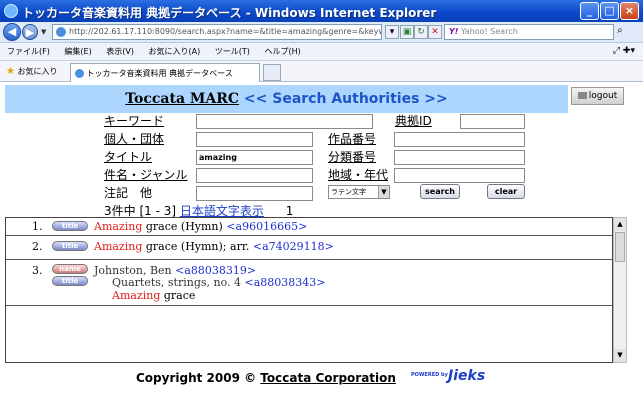 The image size is (643, 399). Describe the element at coordinates (254, 193) in the screenshot. I see `note-input` at that location.